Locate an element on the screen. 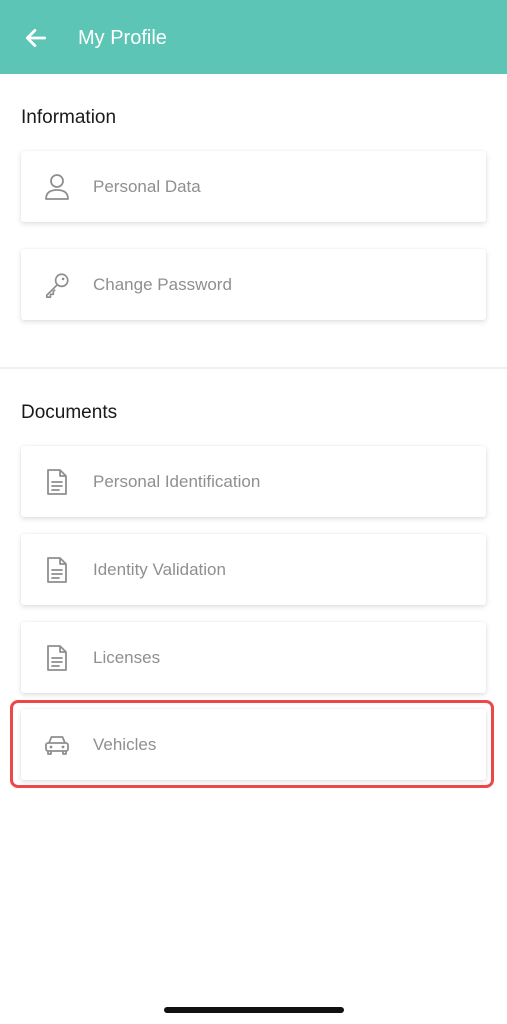 This screenshot has height=1024, width=507. menu-item-licenses: Licenses is located at coordinates (253, 657).